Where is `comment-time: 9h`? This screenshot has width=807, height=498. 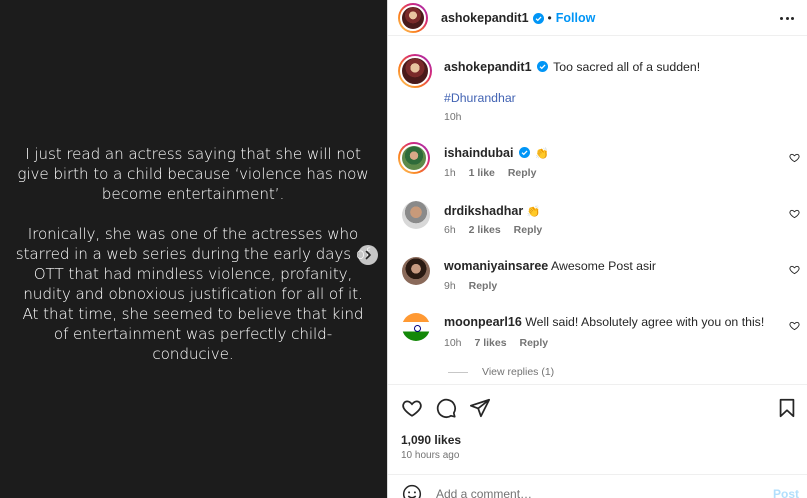 comment-time: 9h is located at coordinates (450, 286).